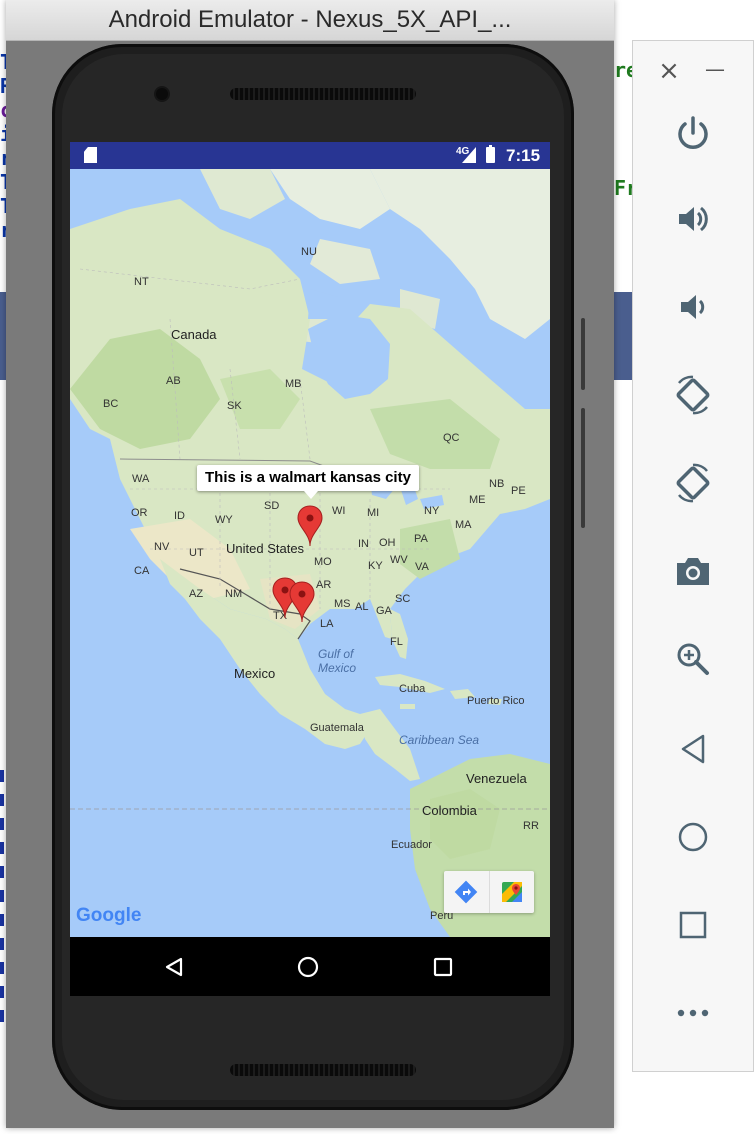 Image resolution: width=754 pixels, height=1134 pixels. What do you see at coordinates (308, 478) in the screenshot?
I see `marker-info-window: This is a walmart kansas city` at bounding box center [308, 478].